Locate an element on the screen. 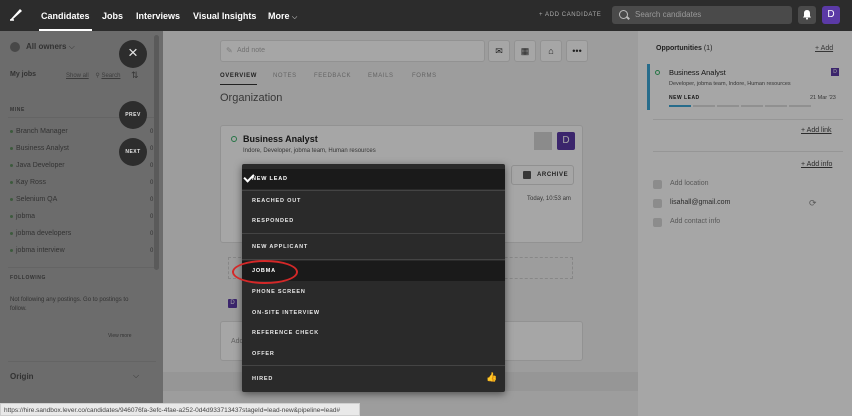 This screenshot has height=416, width=852. archive-button: ARCHIVE is located at coordinates (542, 175).